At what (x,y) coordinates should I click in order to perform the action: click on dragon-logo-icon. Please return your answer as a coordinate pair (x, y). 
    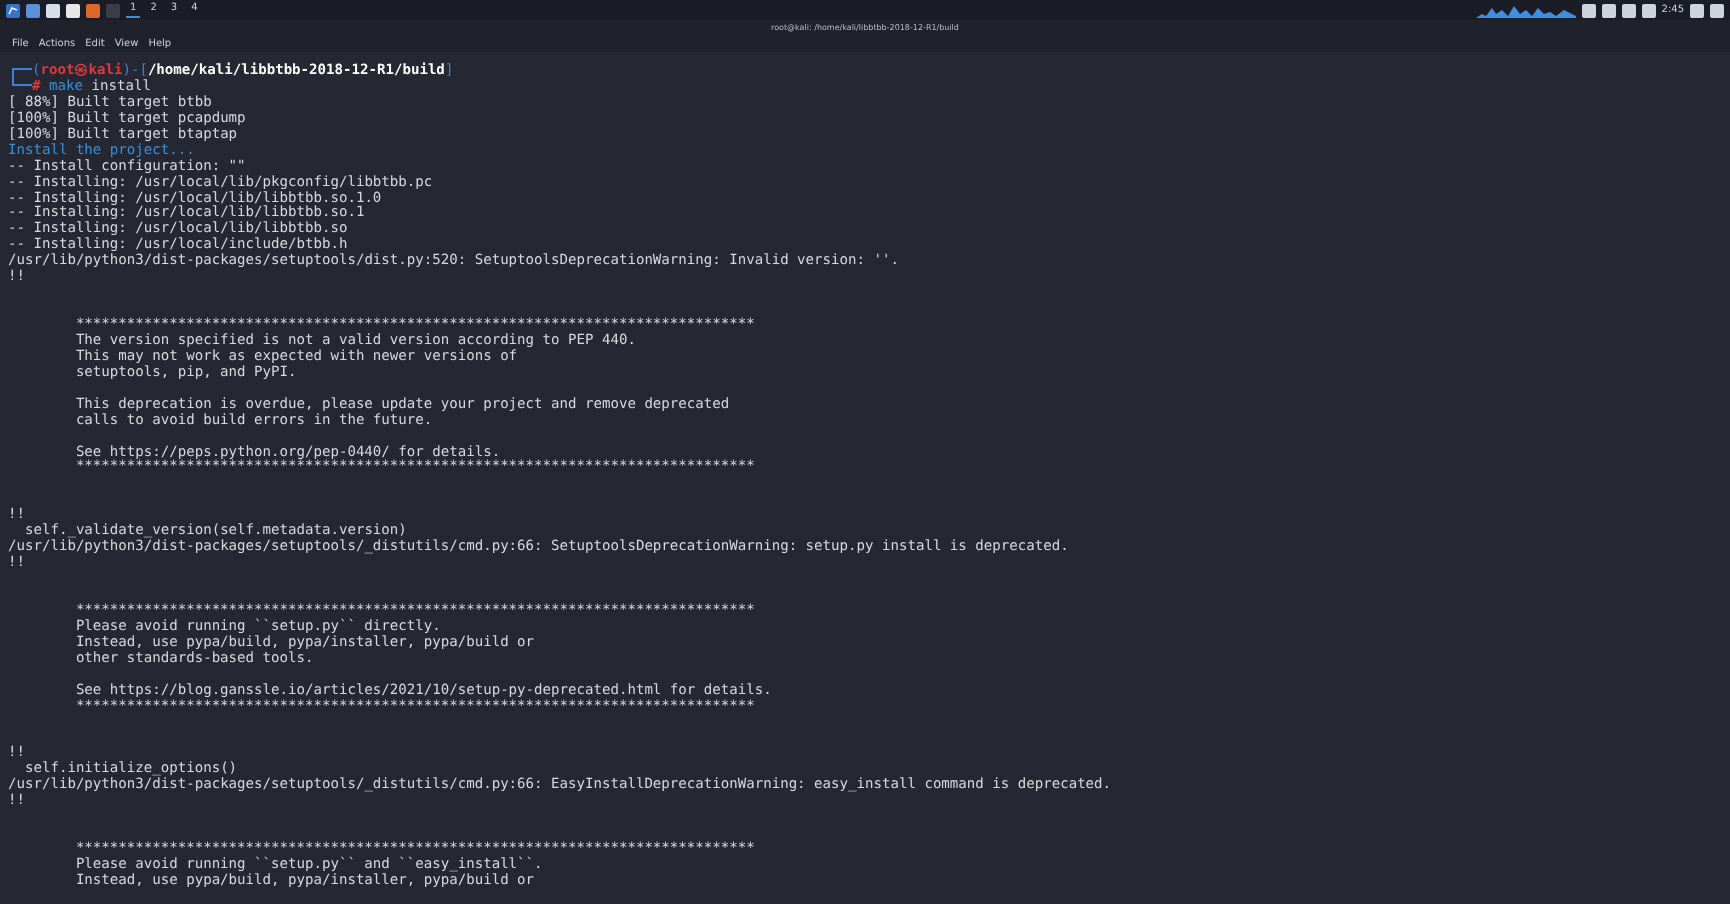
    Looking at the image, I should click on (13, 10).